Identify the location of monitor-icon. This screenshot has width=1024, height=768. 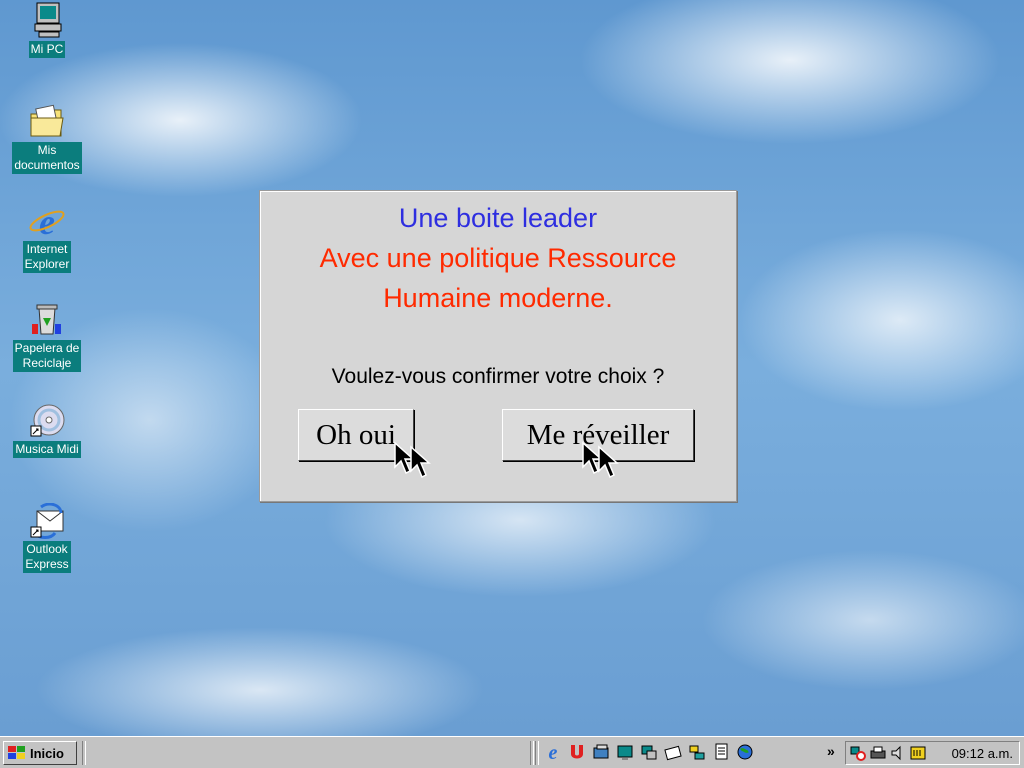
(625, 752).